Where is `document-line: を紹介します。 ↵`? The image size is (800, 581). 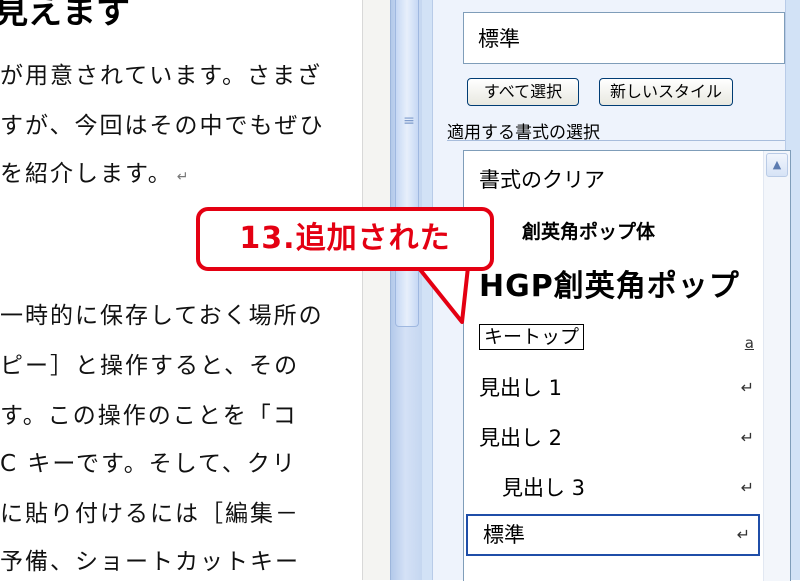
document-line: を紹介します。 ↵ is located at coordinates (95, 171).